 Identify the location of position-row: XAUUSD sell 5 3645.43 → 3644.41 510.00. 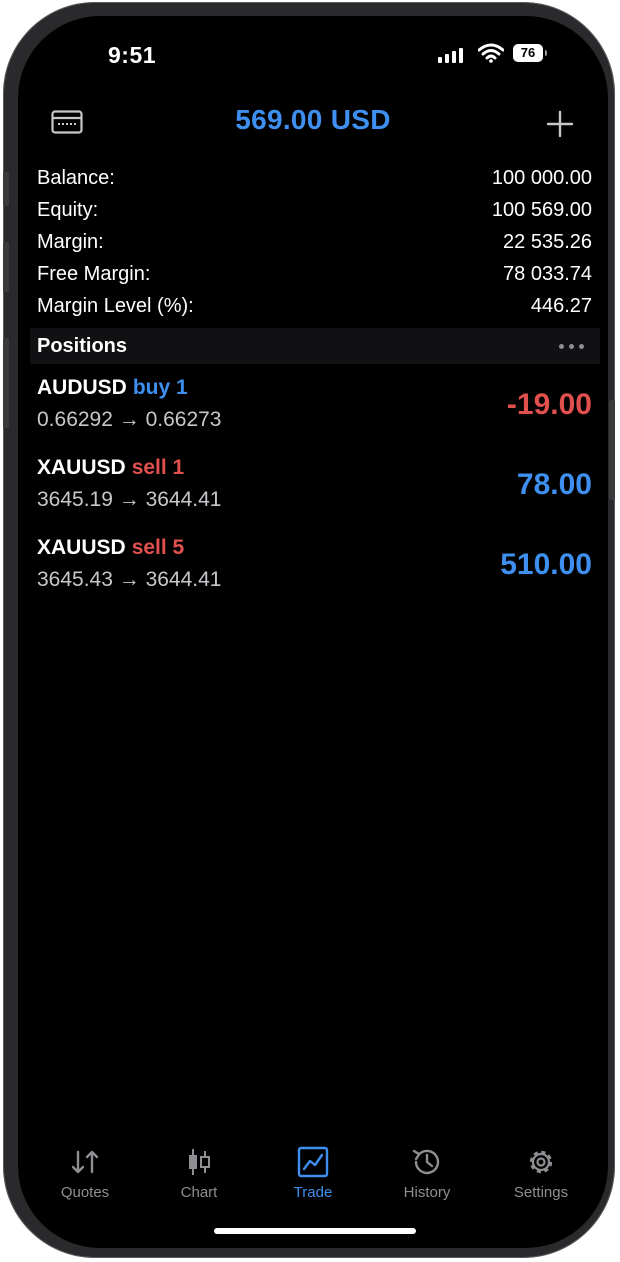
(314, 572).